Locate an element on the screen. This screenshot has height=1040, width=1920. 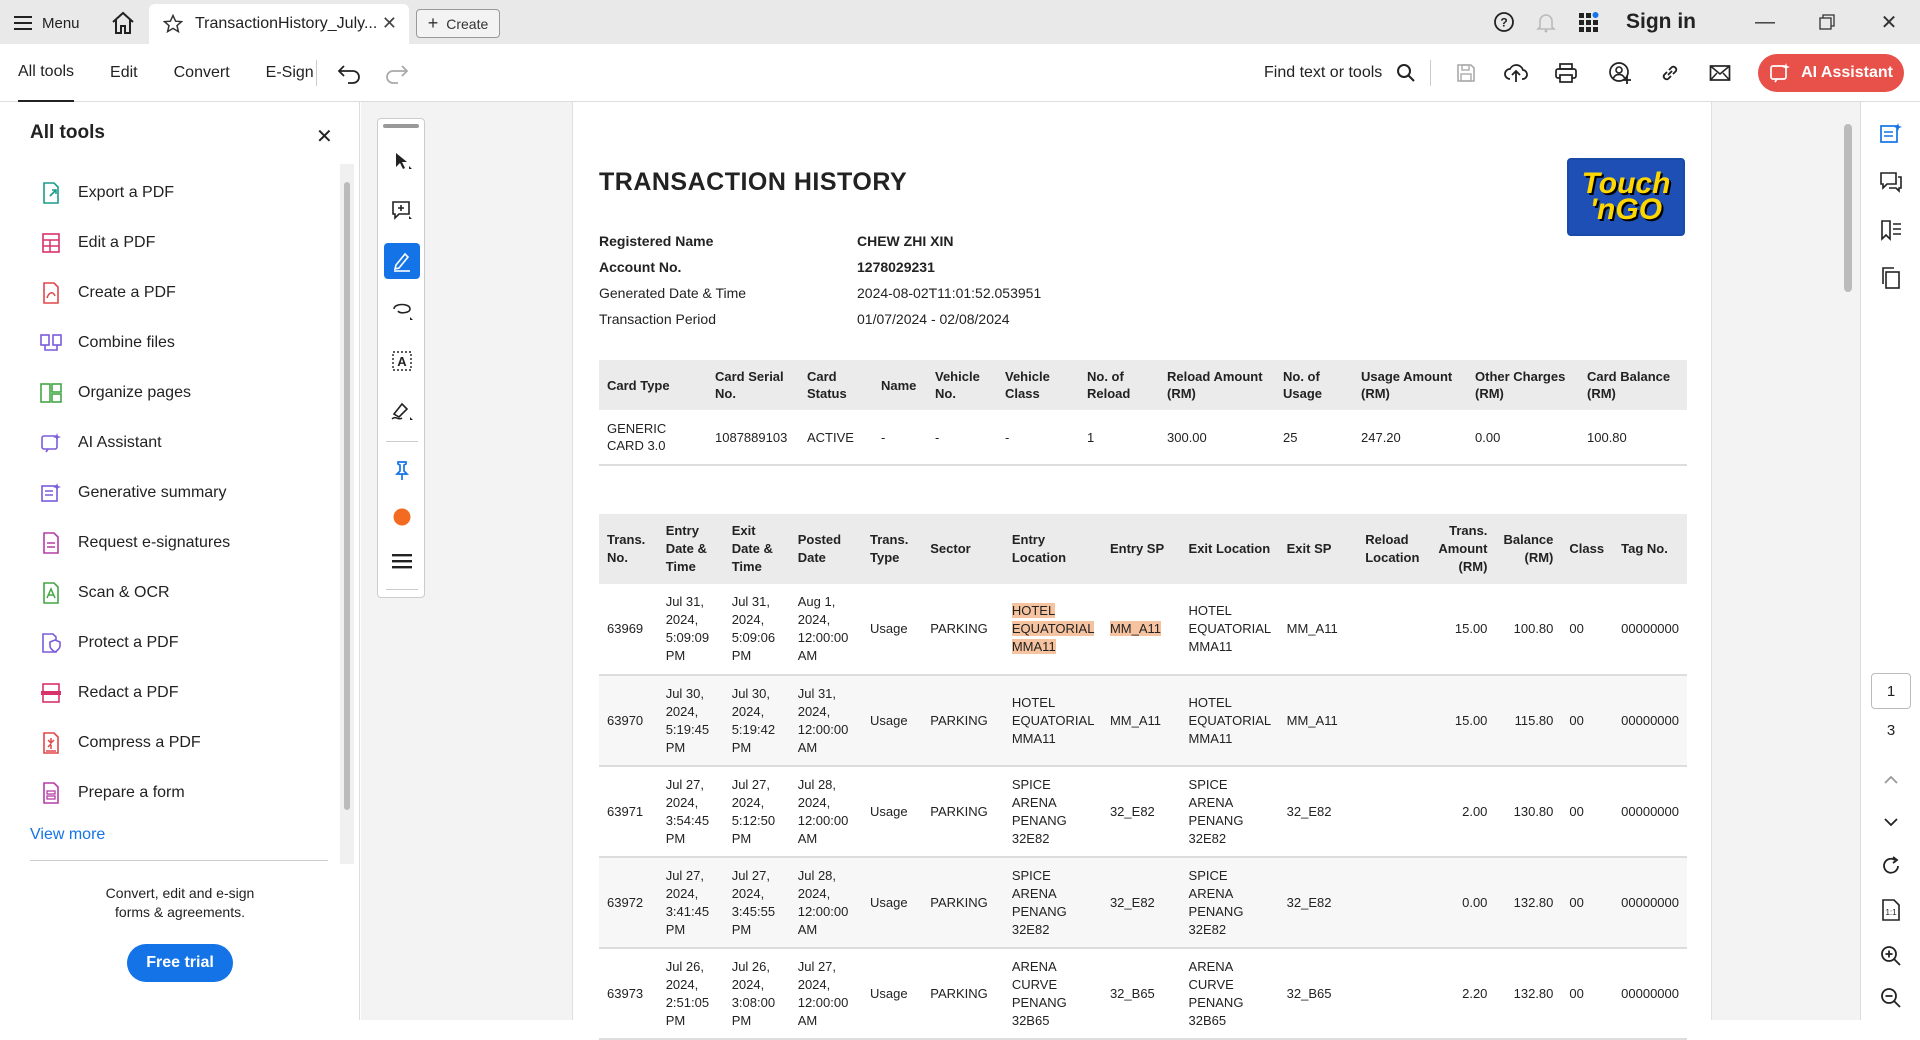
email-icon is located at coordinates (1720, 73).